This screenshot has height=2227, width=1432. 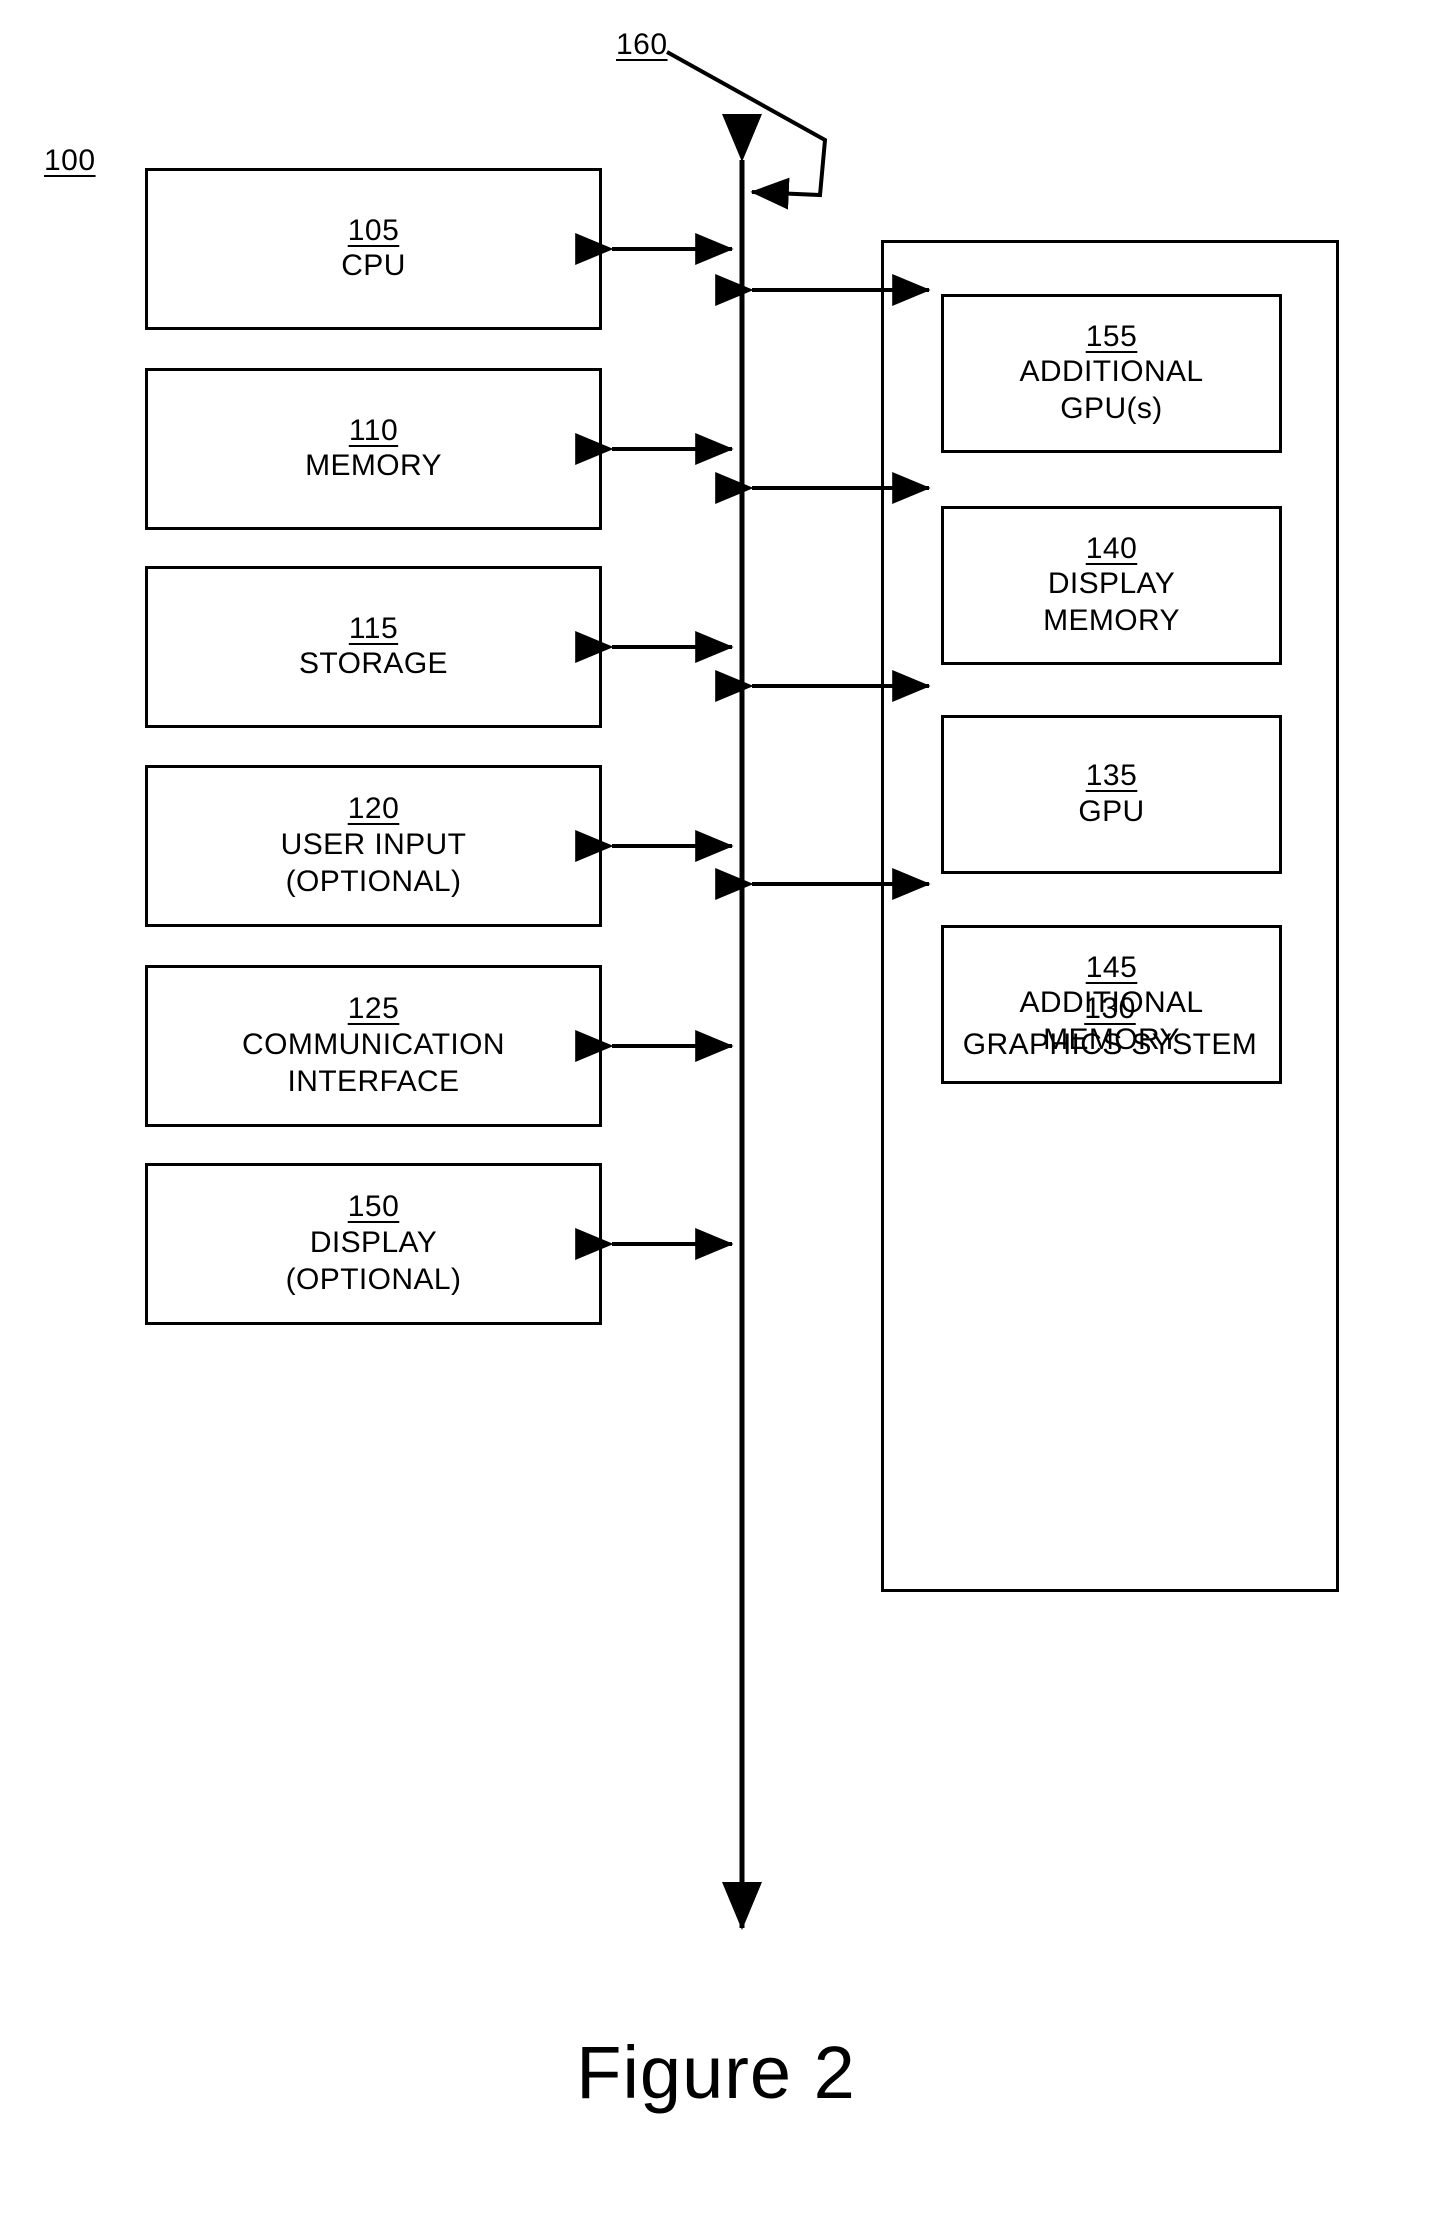 What do you see at coordinates (1111, 548) in the screenshot?
I see `block-display-memory-number: 140` at bounding box center [1111, 548].